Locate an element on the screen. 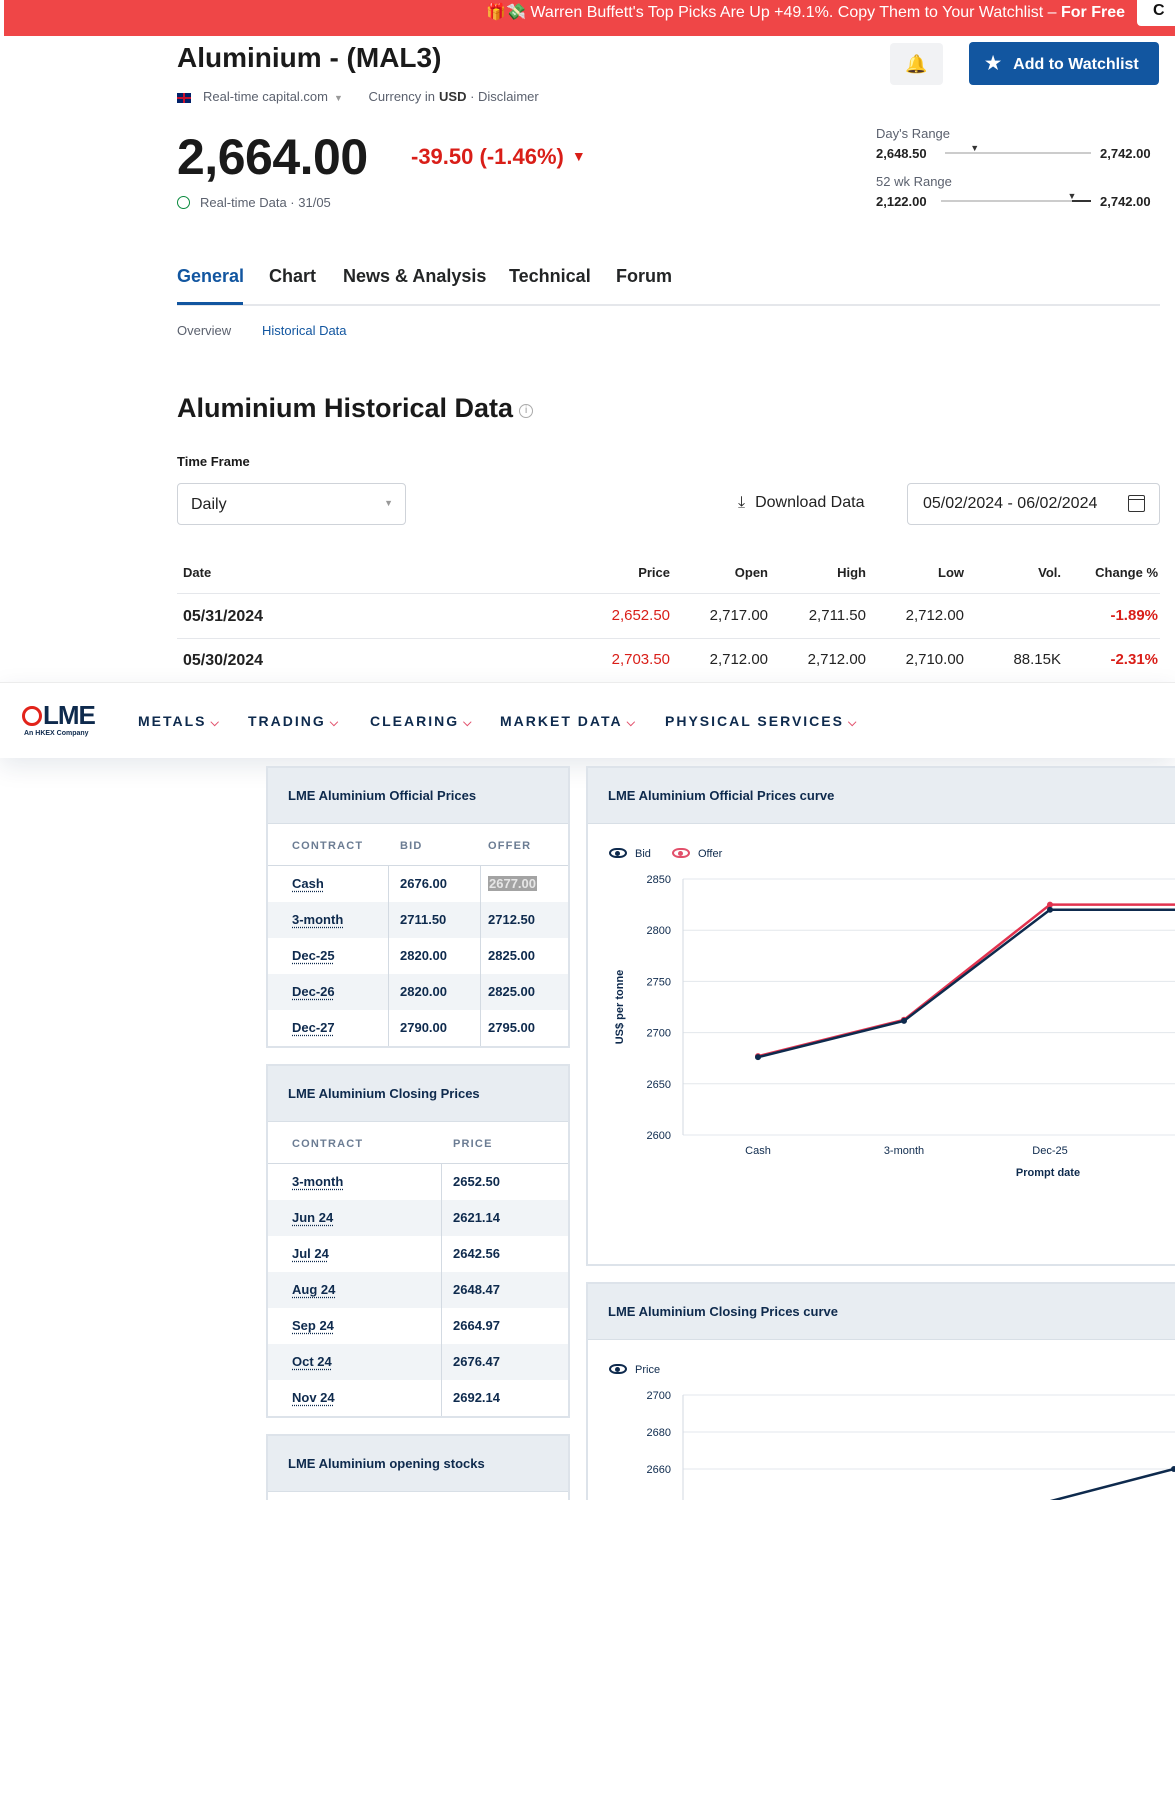  table-row: 3-month 2652.50 is located at coordinates (418, 1182).